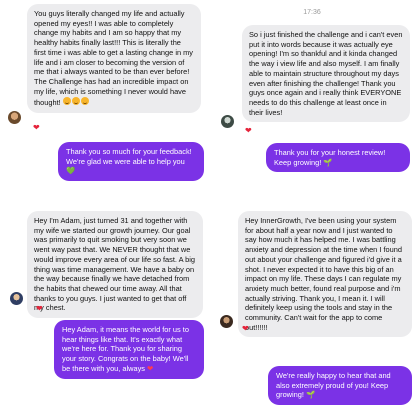 The image size is (416, 416). I want to click on red-heart-icon: ❤, so click(150, 368).